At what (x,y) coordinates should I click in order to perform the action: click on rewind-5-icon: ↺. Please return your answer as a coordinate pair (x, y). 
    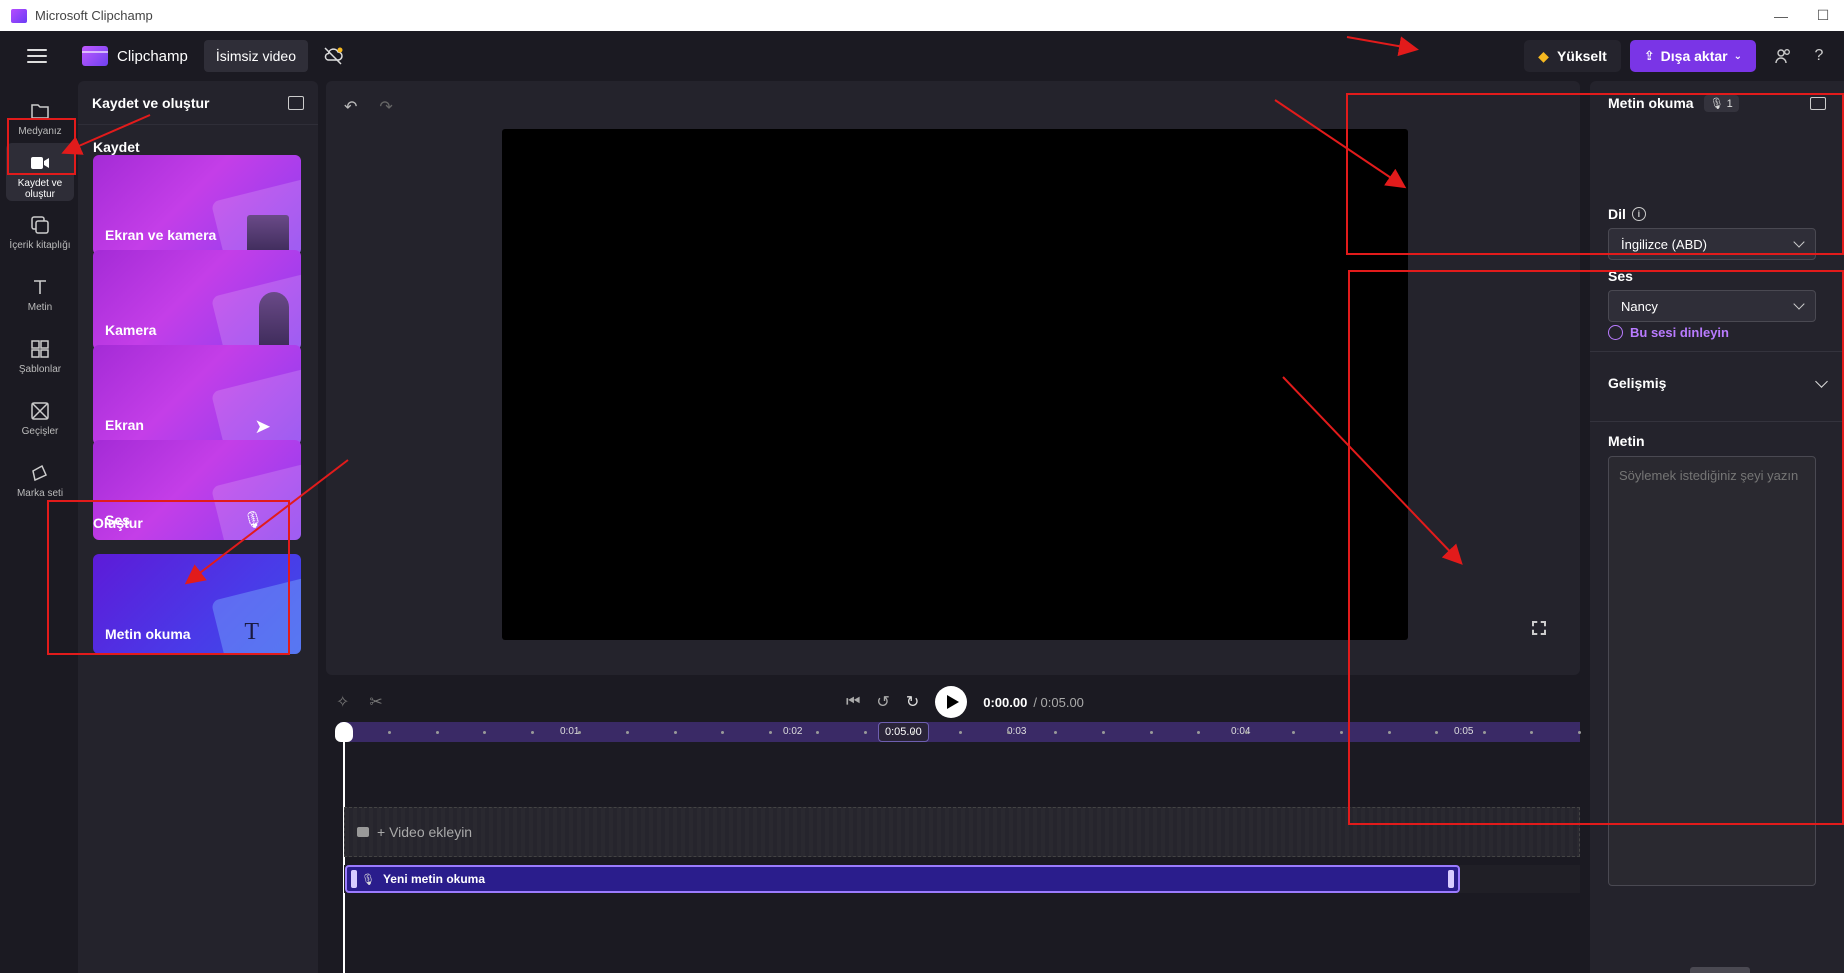
    Looking at the image, I should click on (882, 702).